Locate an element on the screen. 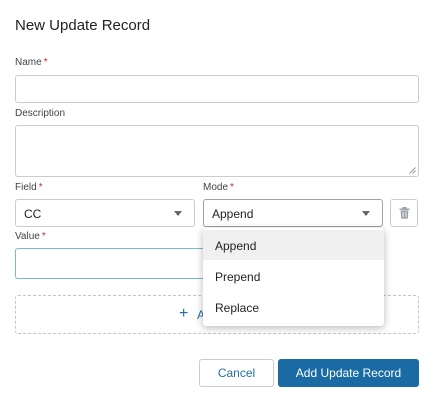 Image resolution: width=438 pixels, height=399 pixels. value-label-text: Value is located at coordinates (27, 236).